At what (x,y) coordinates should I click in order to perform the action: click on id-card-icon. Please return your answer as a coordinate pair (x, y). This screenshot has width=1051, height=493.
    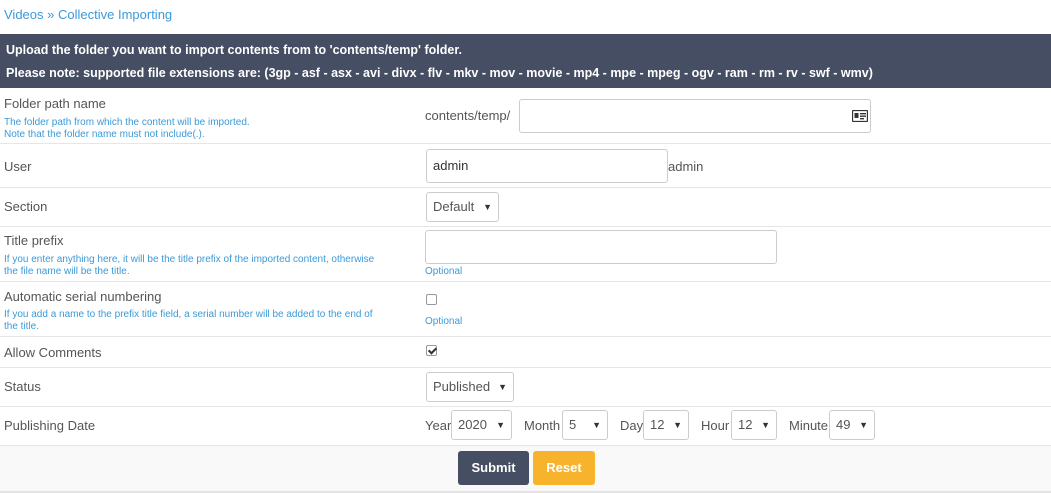
    Looking at the image, I should click on (860, 116).